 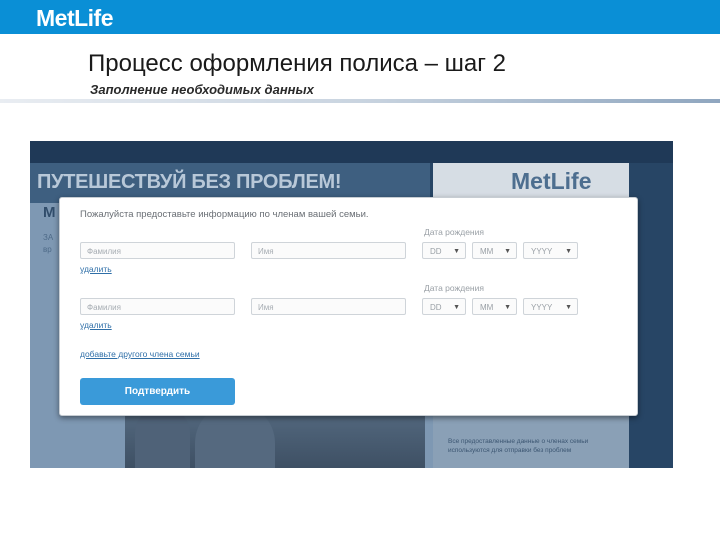 What do you see at coordinates (351, 152) in the screenshot?
I see `site-top-strip` at bounding box center [351, 152].